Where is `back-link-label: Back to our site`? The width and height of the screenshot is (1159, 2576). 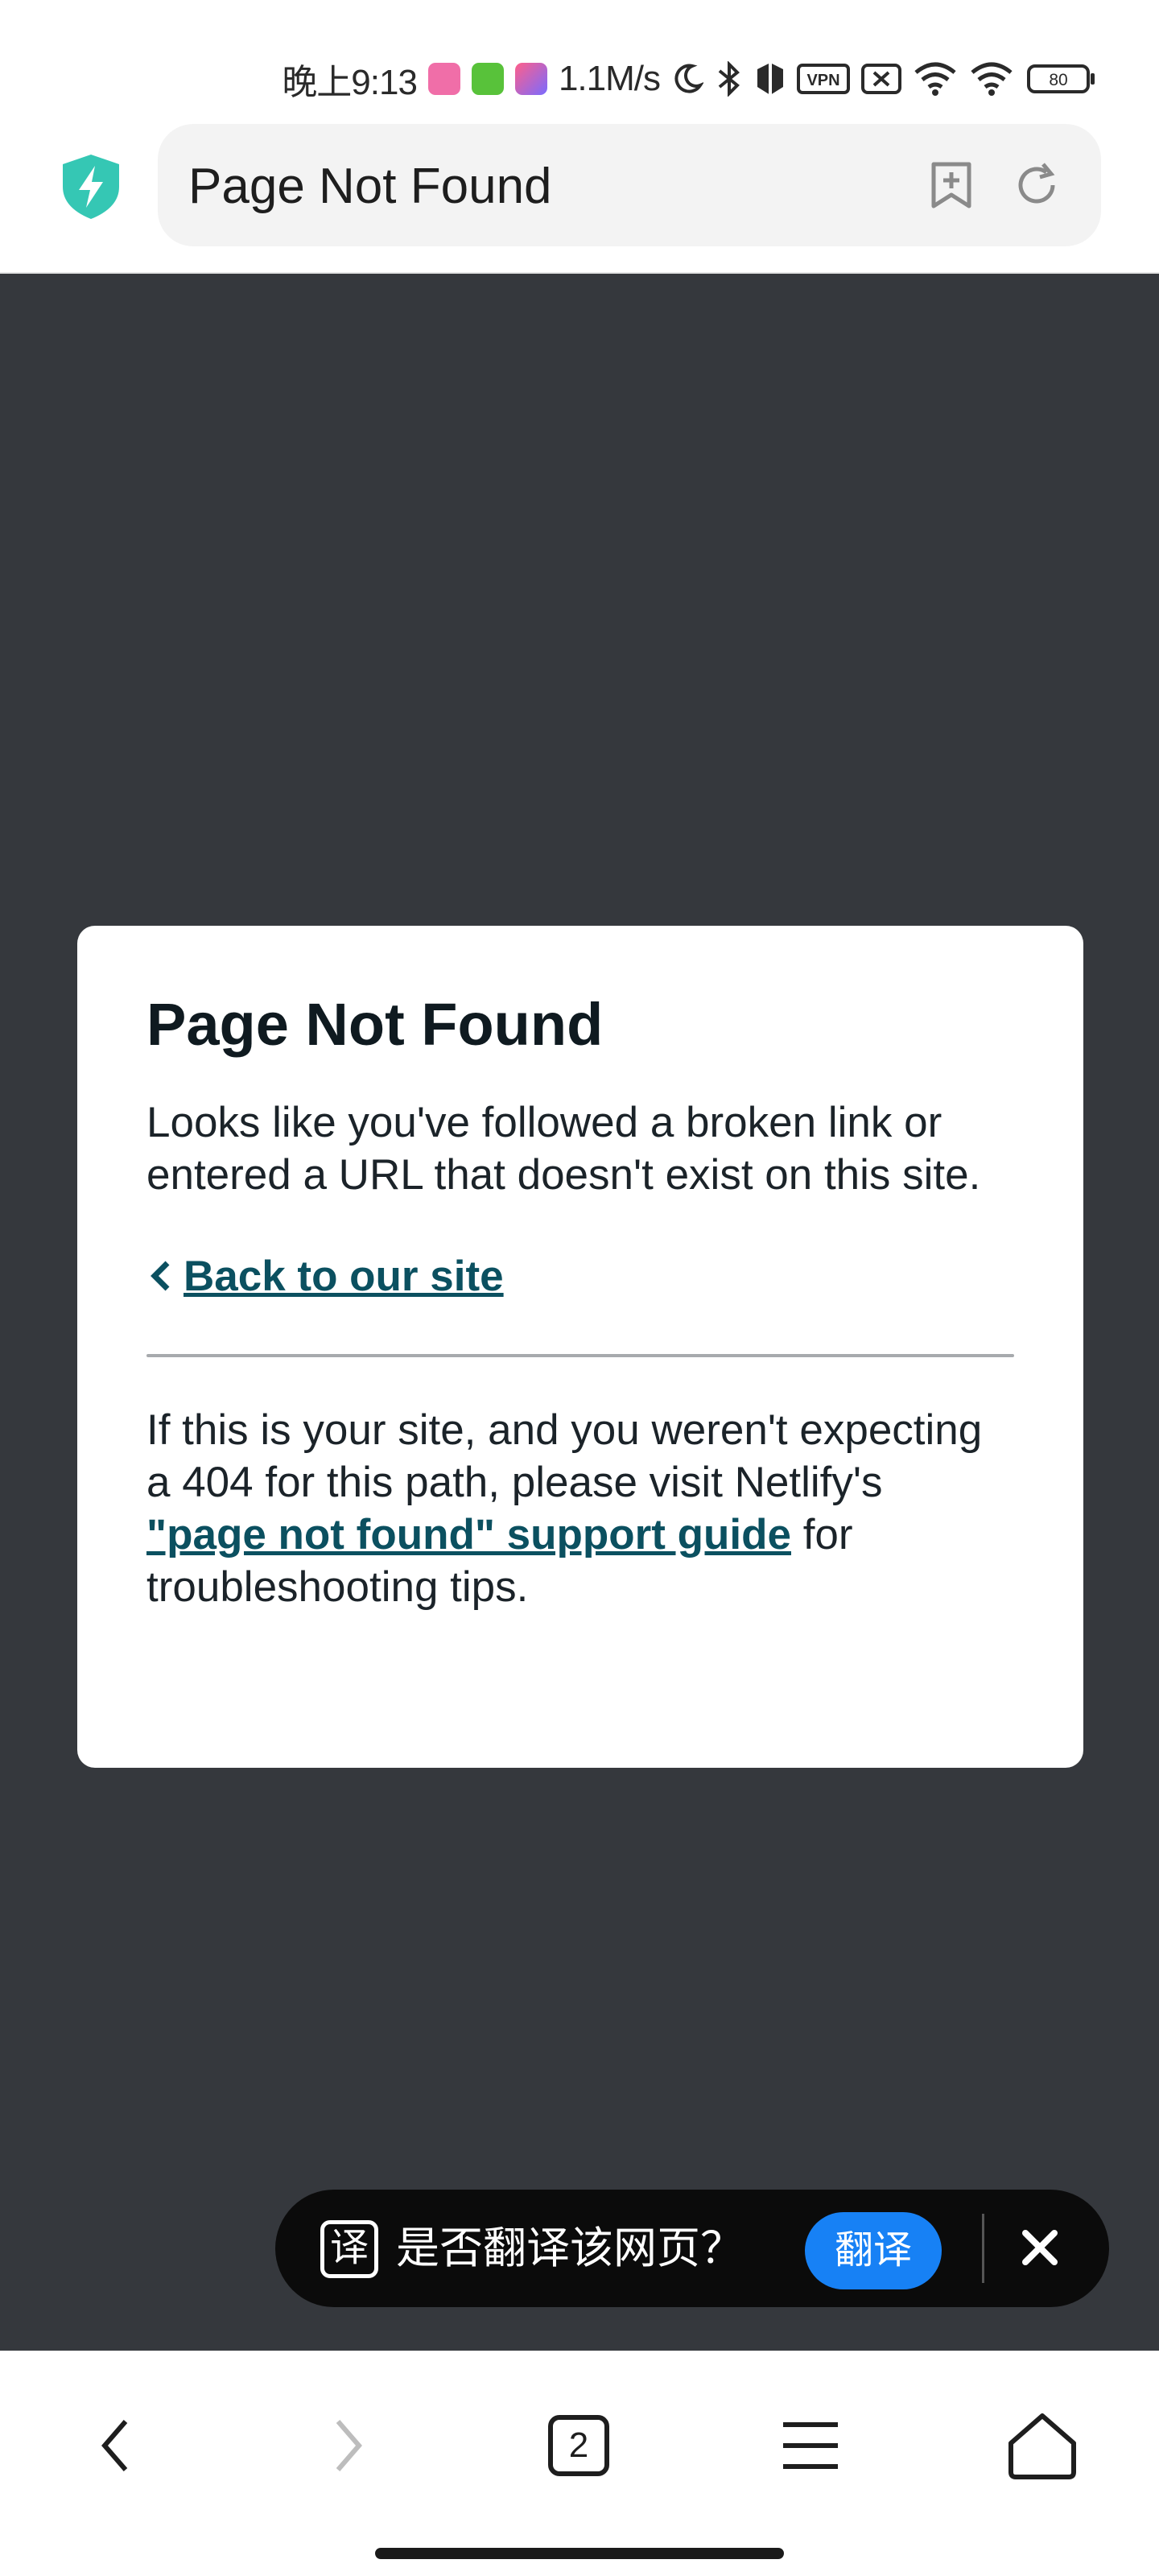 back-link-label: Back to our site is located at coordinates (344, 1276).